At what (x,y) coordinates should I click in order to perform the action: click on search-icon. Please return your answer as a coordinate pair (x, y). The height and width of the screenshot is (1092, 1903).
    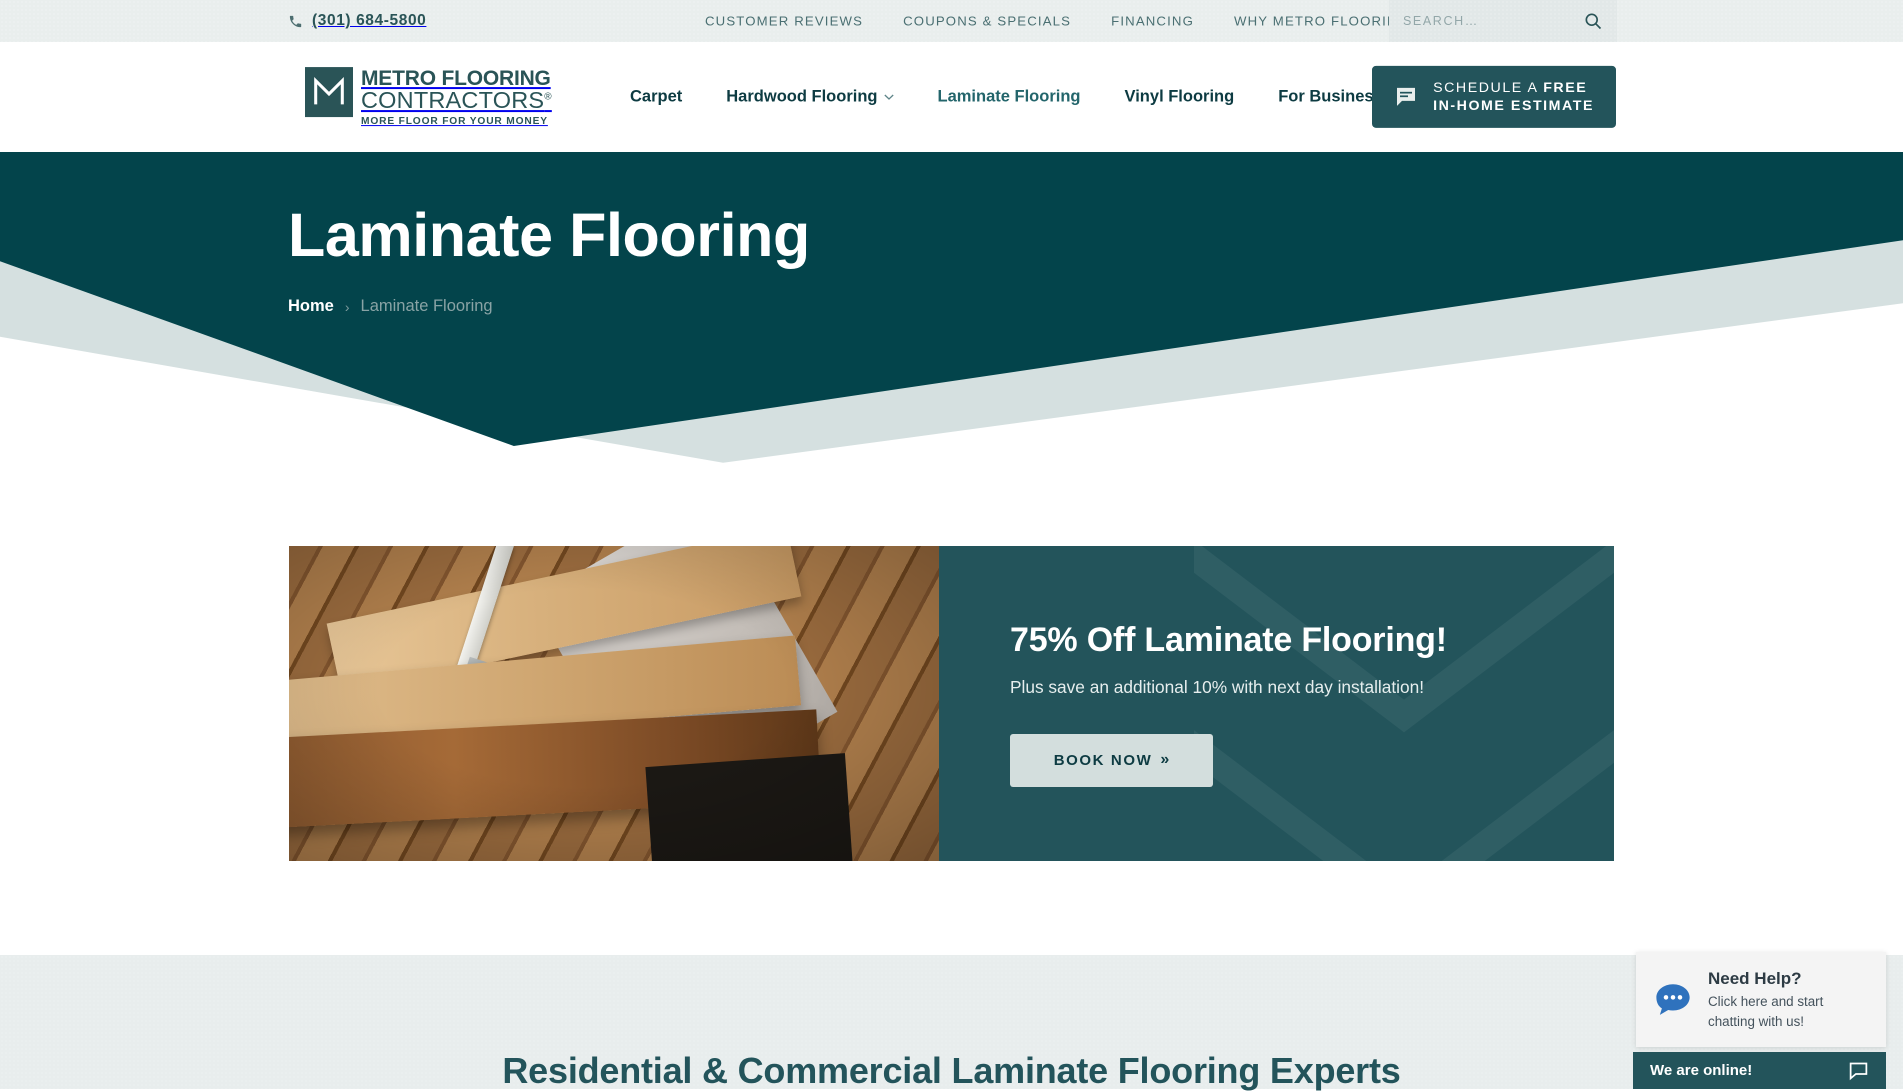
    Looking at the image, I should click on (1593, 21).